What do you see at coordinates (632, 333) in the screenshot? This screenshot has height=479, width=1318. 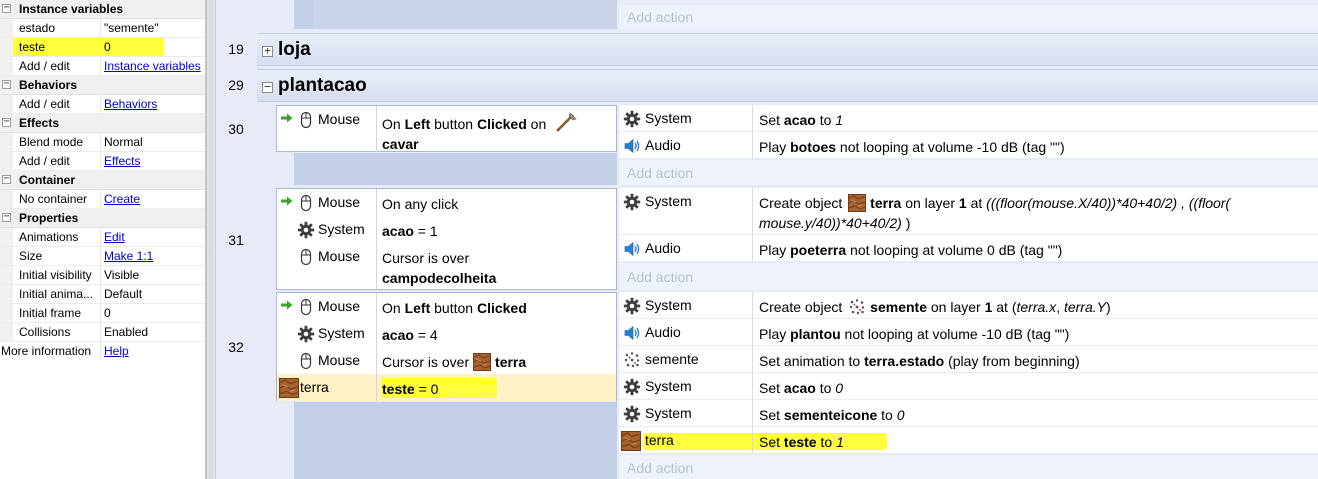 I see `speaker-icon` at bounding box center [632, 333].